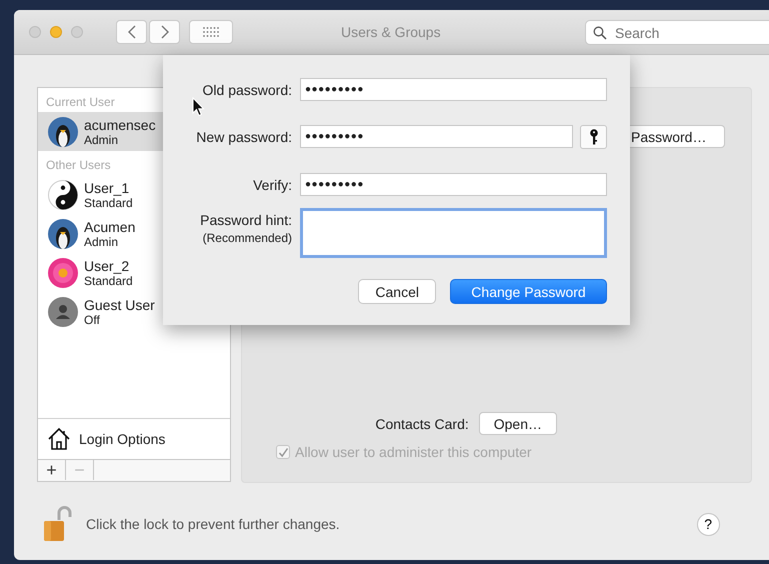 Image resolution: width=769 pixels, height=564 pixels. I want to click on show-all-button, so click(211, 32).